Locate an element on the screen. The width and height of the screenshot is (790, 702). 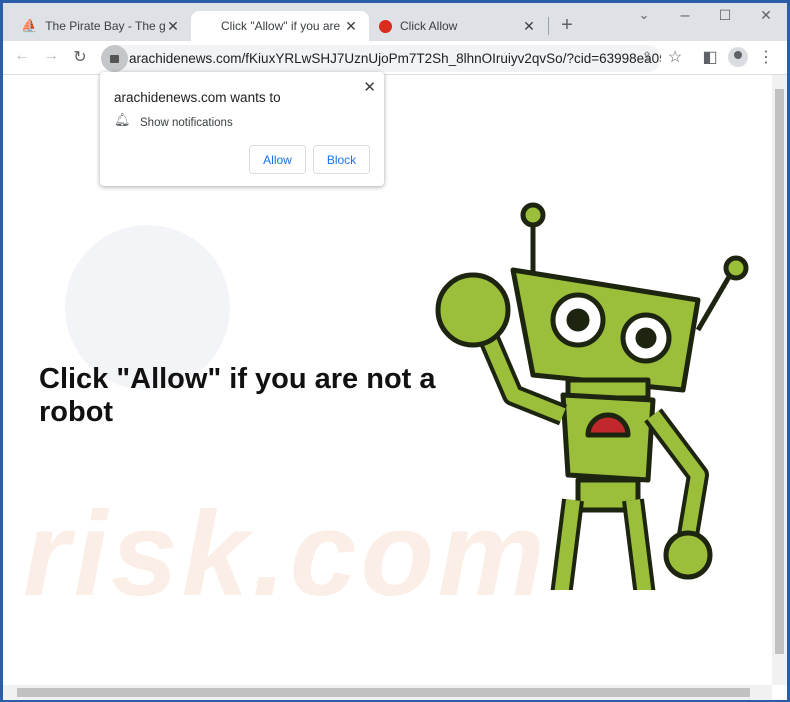
popup-close-icon: ✕ is located at coordinates (369, 87).